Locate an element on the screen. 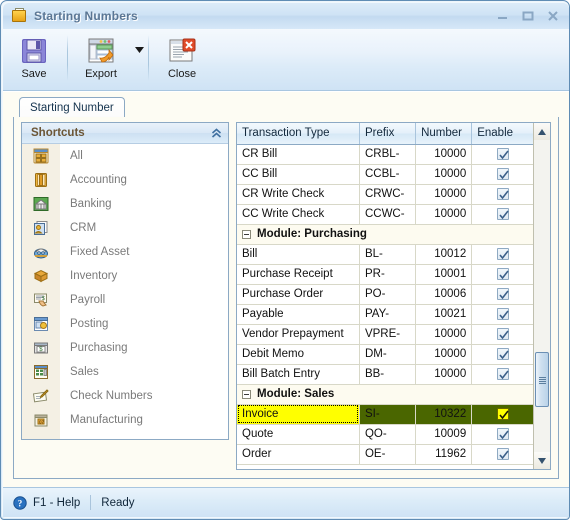 Image resolution: width=570 pixels, height=520 pixels. scroll-up-button is located at coordinates (542, 131).